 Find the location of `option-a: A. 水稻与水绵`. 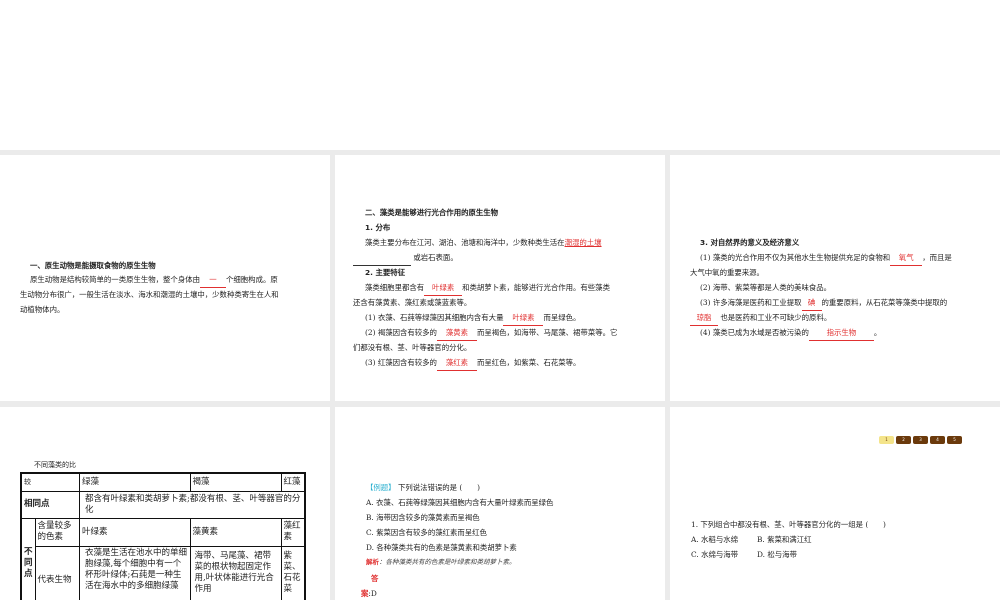

option-a: A. 水稻与水绵 is located at coordinates (714, 539).